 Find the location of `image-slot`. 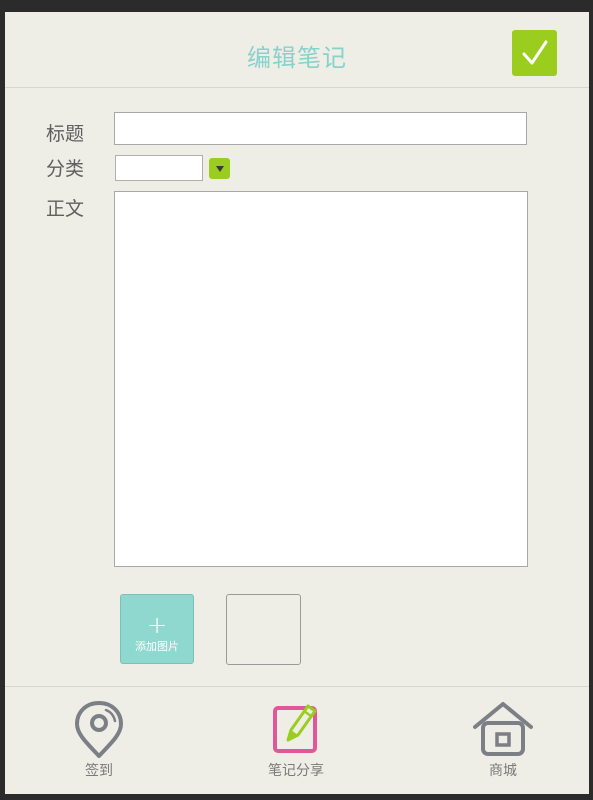

image-slot is located at coordinates (263, 629).